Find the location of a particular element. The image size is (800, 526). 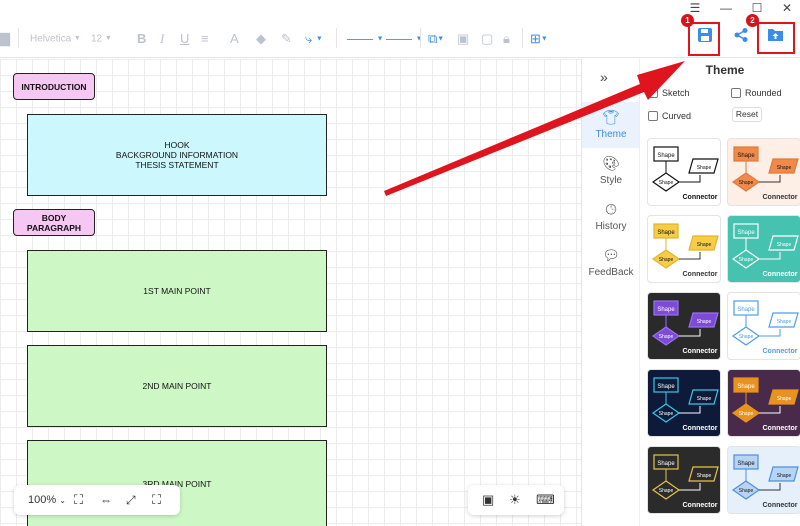

annotation-arrow is located at coordinates (534, 128).